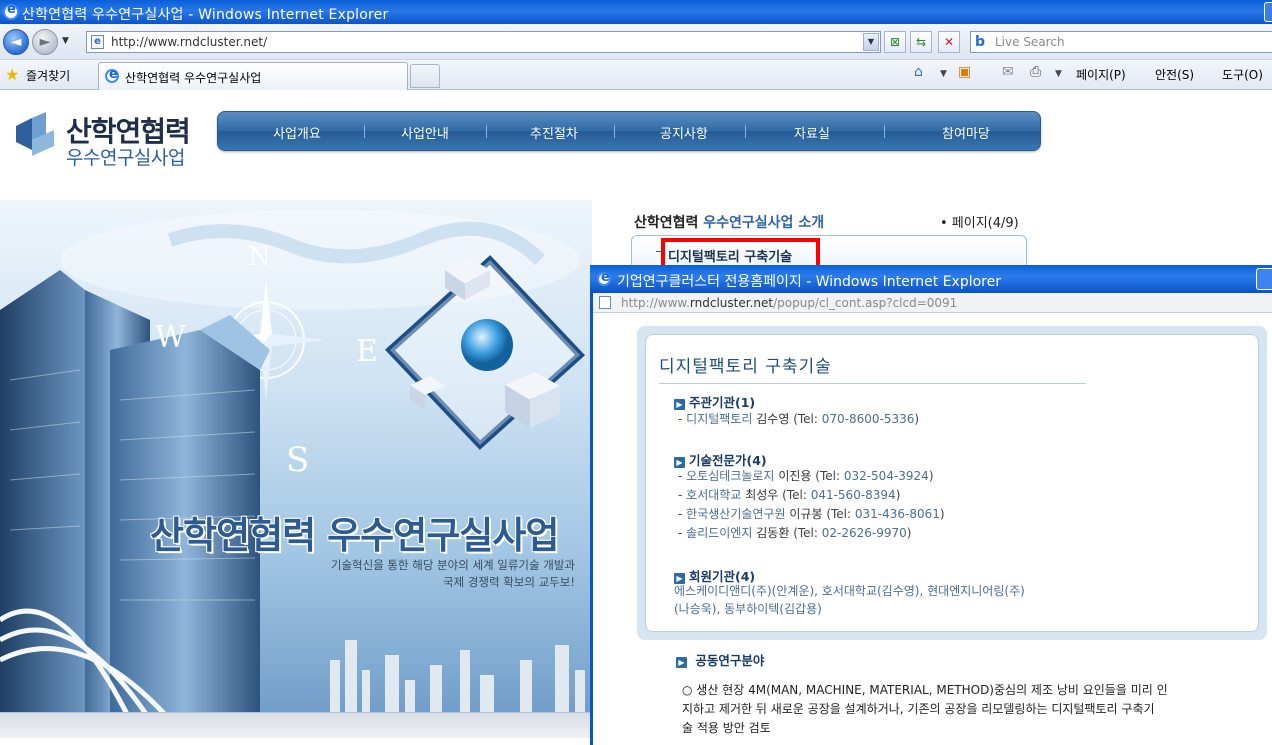 This screenshot has width=1272, height=745. What do you see at coordinates (354, 535) in the screenshot?
I see `hero-title: 산학연협력 우수연구실사업` at bounding box center [354, 535].